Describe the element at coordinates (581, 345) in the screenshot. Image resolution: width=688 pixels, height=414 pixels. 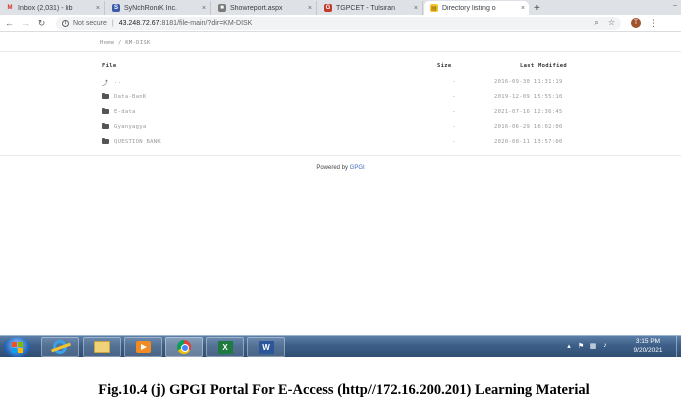
I see `flag-icon: ⚑` at that location.